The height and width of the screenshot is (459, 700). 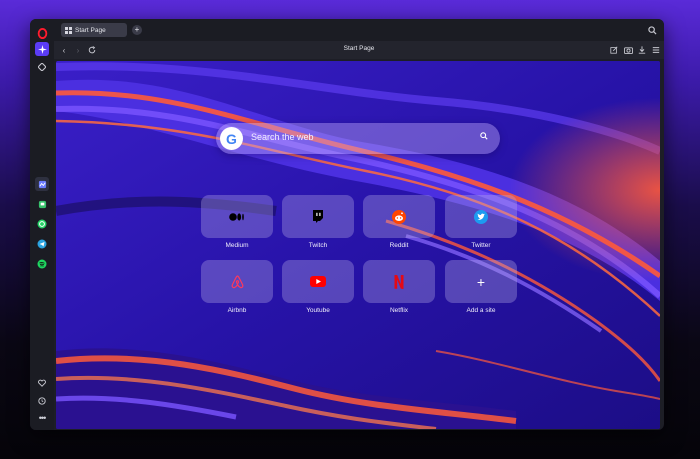 I want to click on airbnb-icon, so click(x=237, y=281).